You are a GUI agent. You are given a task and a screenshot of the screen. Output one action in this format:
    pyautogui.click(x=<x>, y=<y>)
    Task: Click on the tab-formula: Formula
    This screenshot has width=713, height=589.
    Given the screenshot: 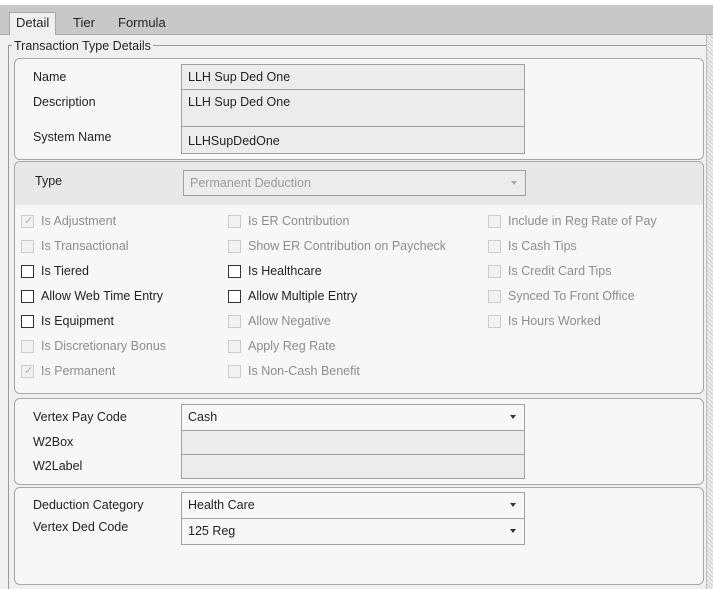 What is the action you would take?
    pyautogui.click(x=142, y=22)
    